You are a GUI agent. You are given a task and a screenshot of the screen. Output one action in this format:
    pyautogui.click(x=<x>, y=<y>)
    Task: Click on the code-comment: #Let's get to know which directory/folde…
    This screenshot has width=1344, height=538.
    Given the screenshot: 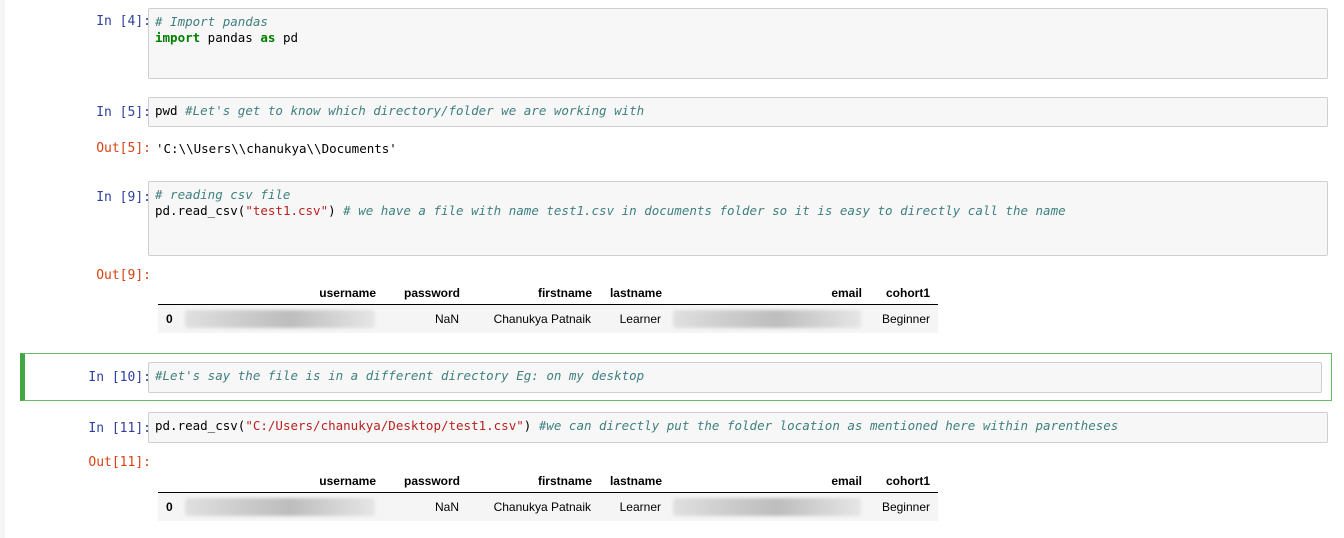 What is the action you would take?
    pyautogui.click(x=415, y=110)
    